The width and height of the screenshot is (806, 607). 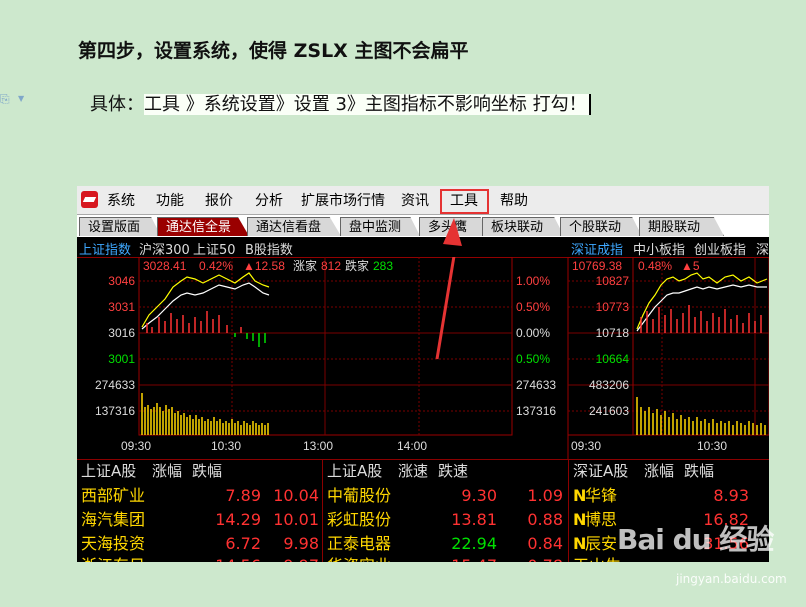 I want to click on stock-value: 8.93, so click(x=731, y=495).